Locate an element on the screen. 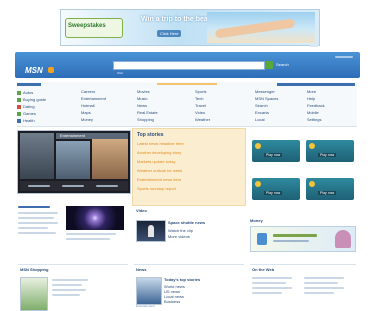 This screenshot has width=373, height=311. nav-item: Messenger is located at coordinates (278, 92).